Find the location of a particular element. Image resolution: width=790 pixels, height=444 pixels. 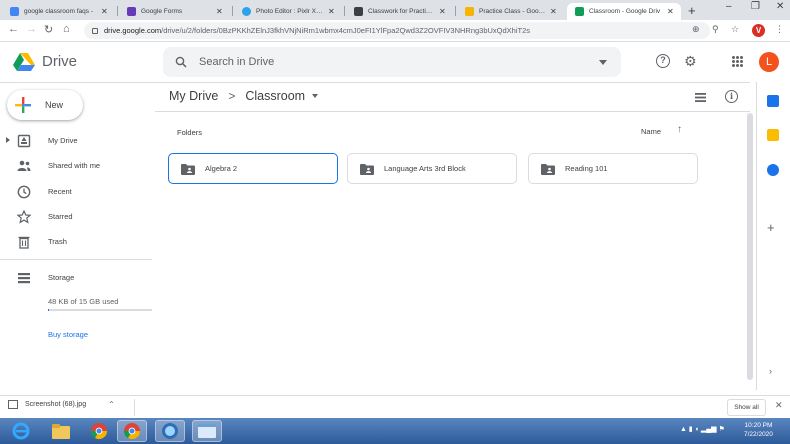

target-icon: ⊕ is located at coordinates (696, 29).